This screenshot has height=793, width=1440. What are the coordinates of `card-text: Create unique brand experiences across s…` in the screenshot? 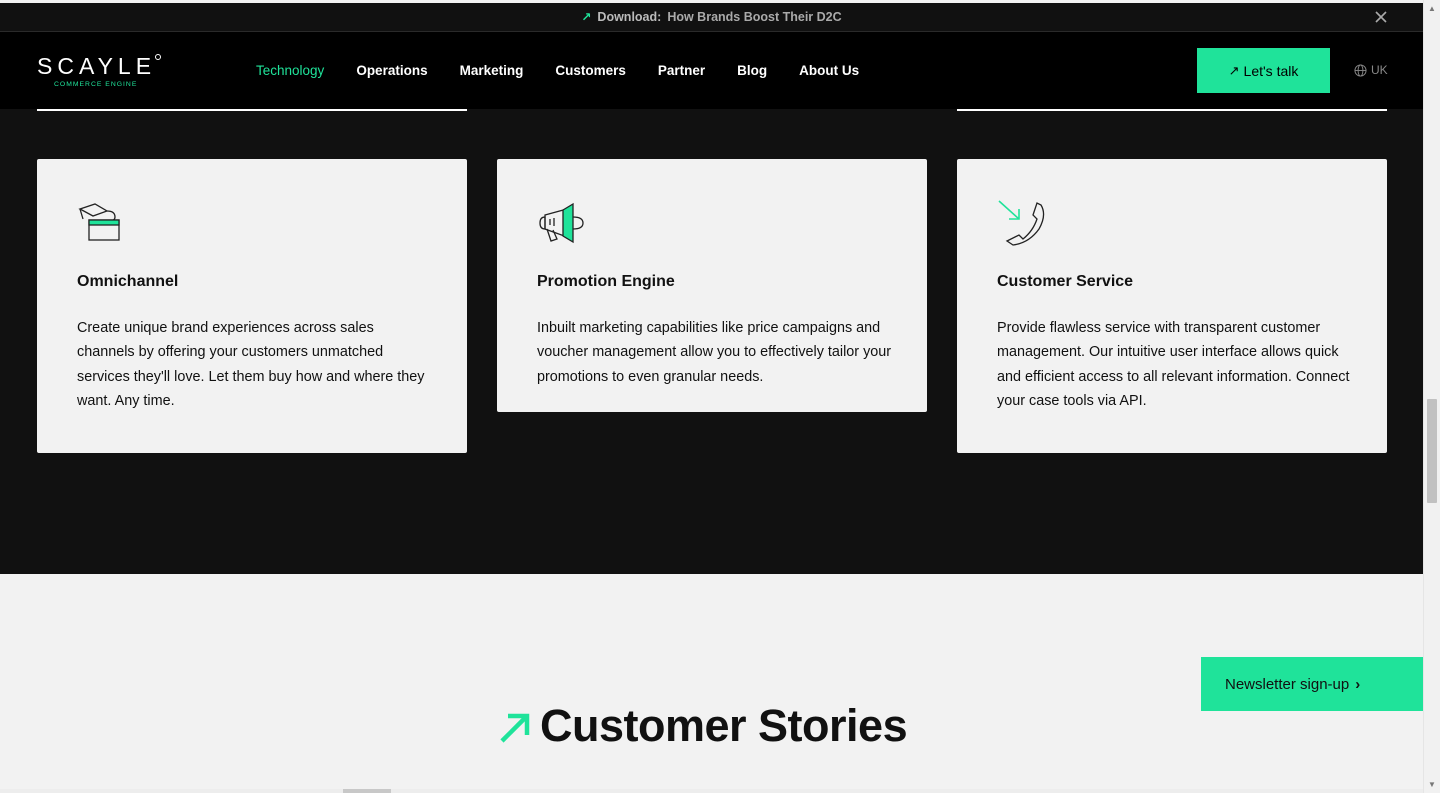 It's located at (251, 365).